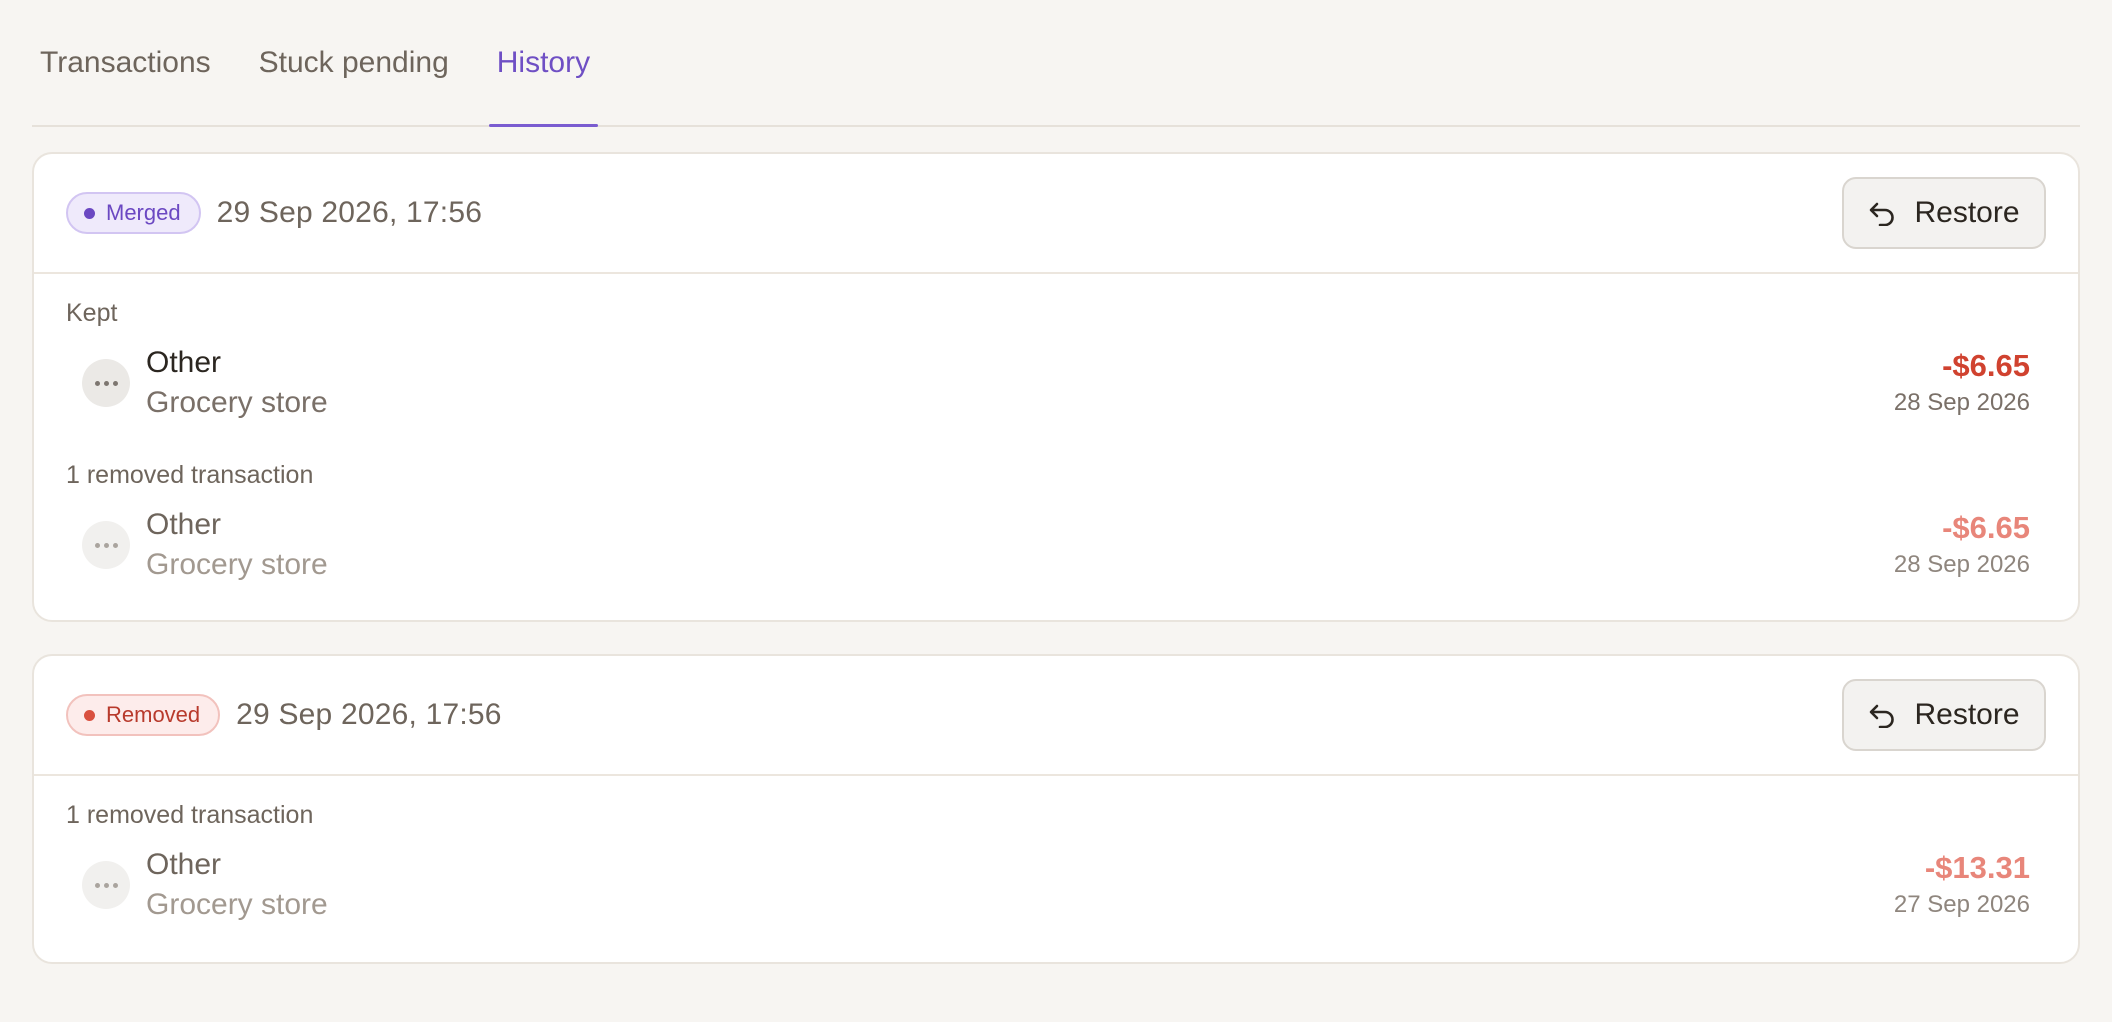 This screenshot has height=1022, width=2112. I want to click on status-badge-label: Removed, so click(153, 714).